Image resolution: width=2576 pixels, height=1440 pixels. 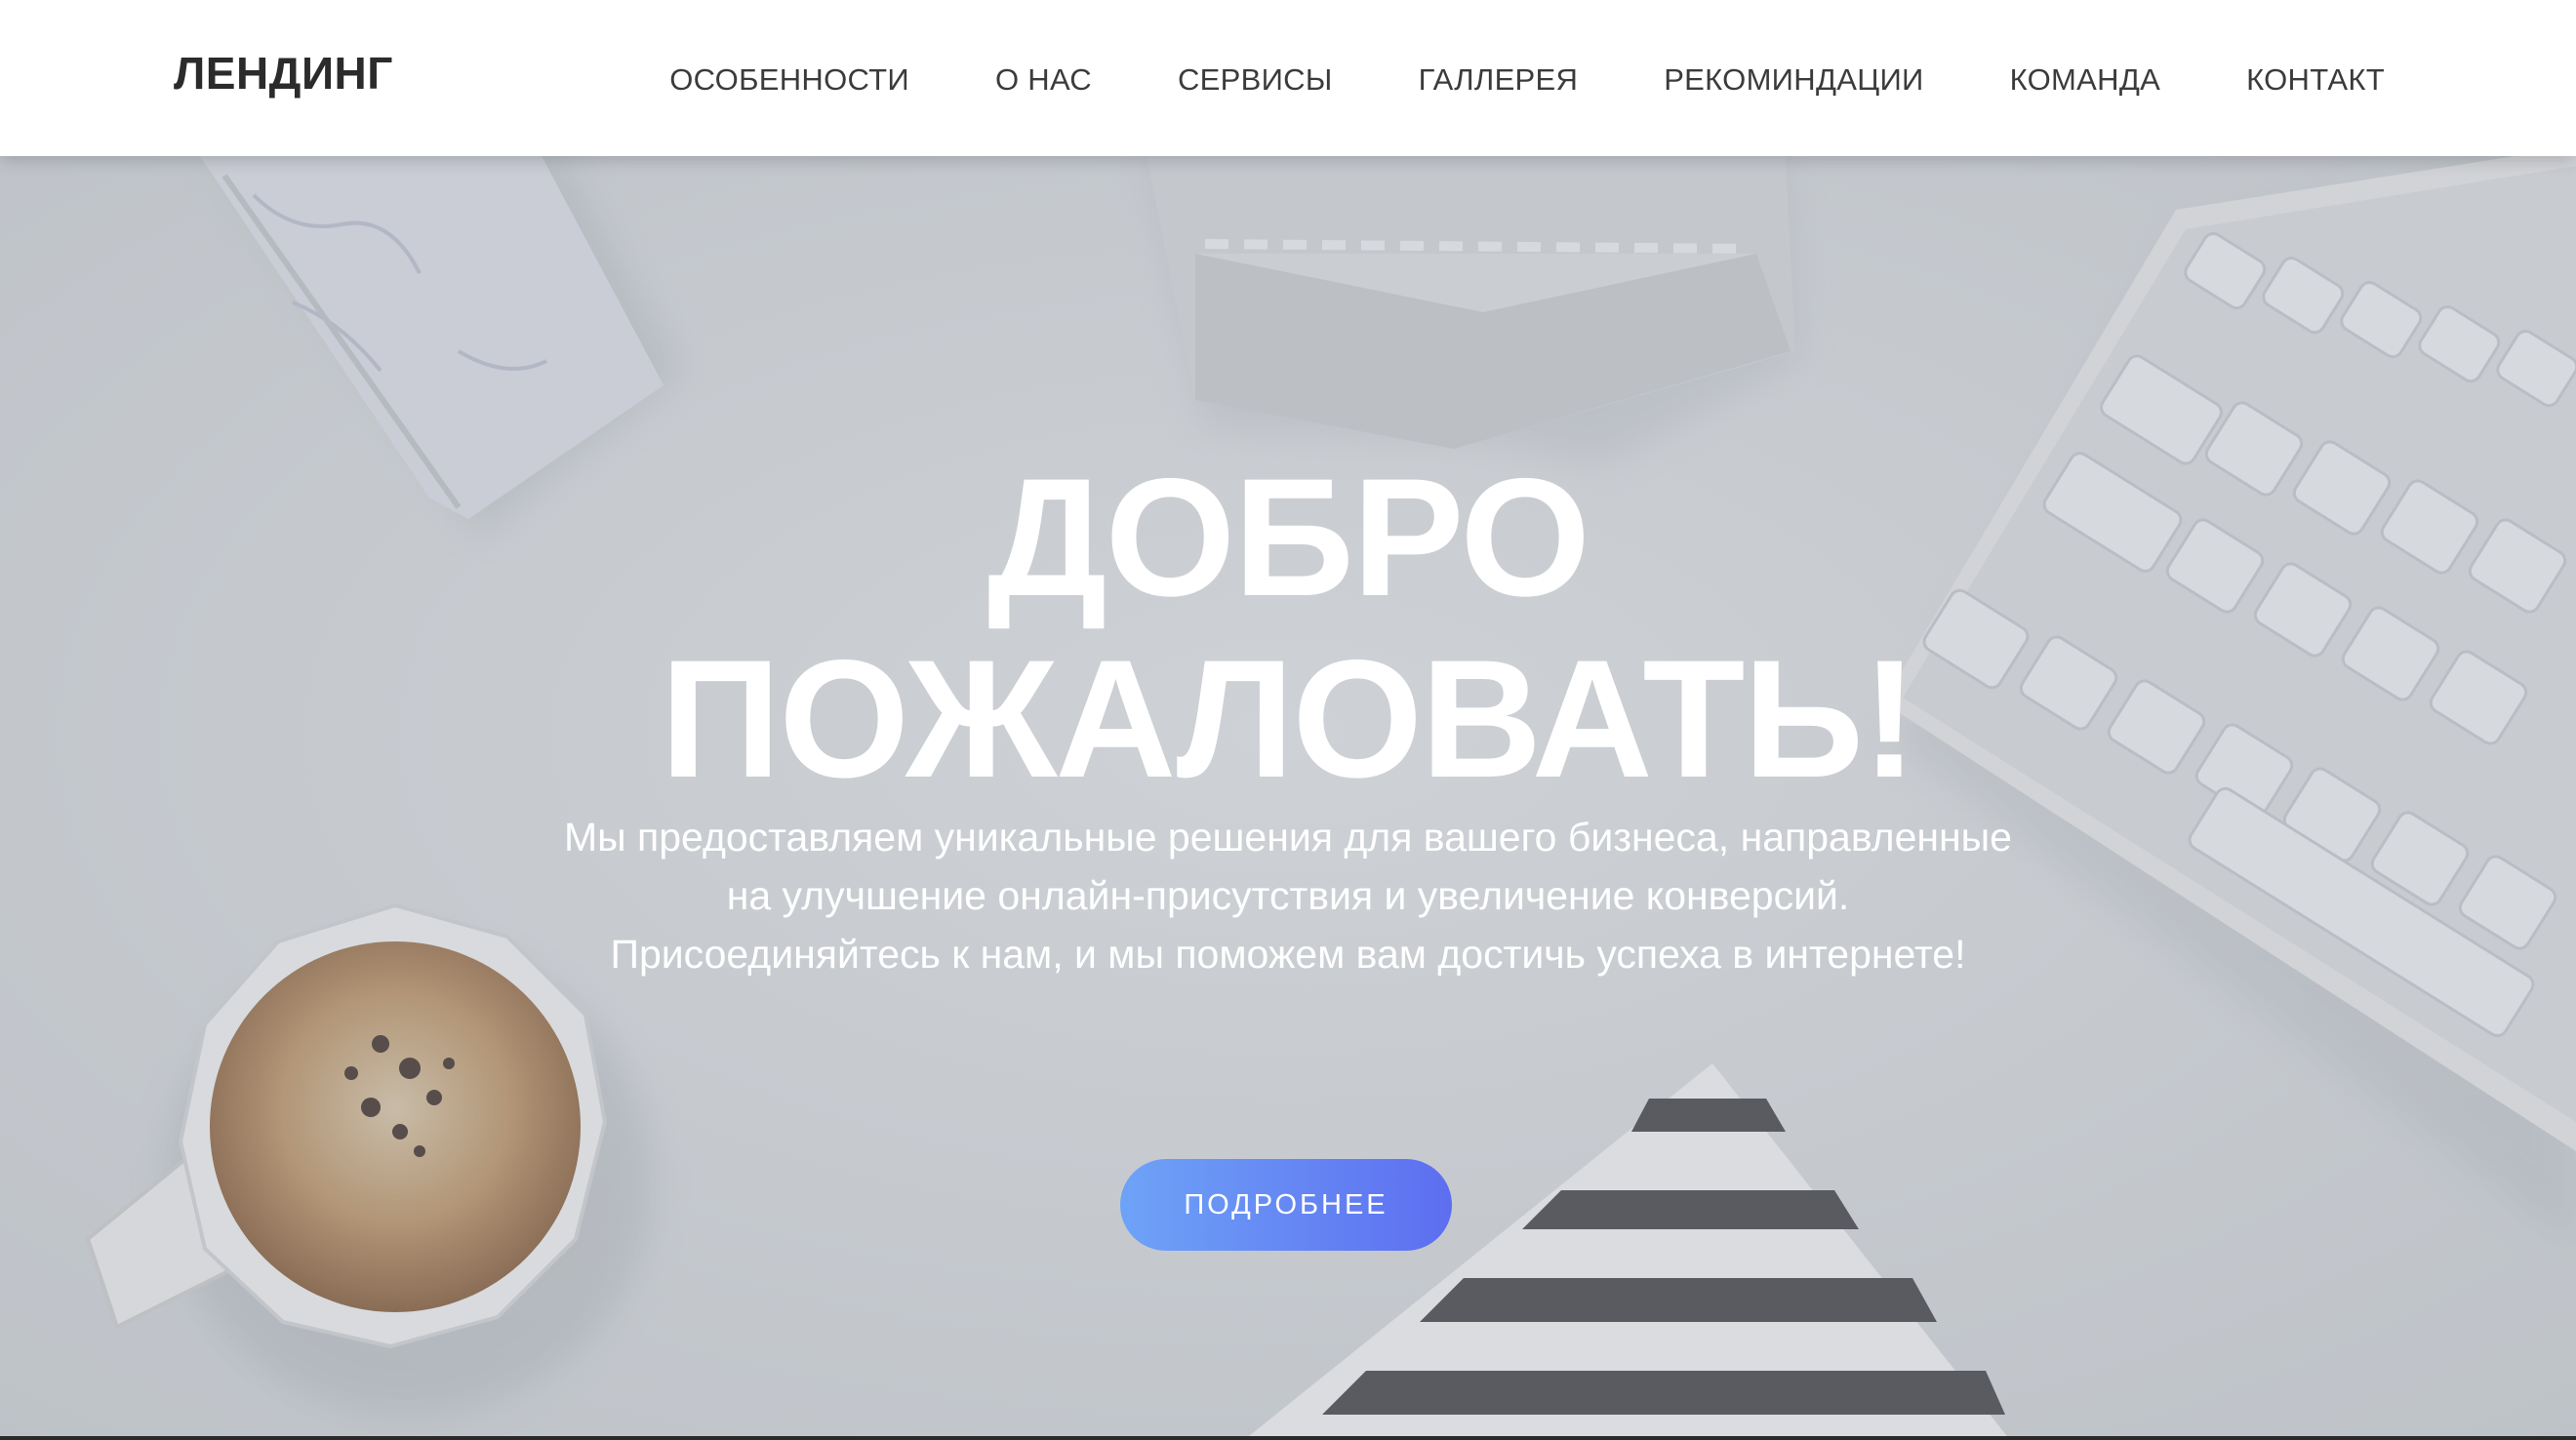 What do you see at coordinates (2315, 80) in the screenshot?
I see `nav-link-contact: КОНТАКТ` at bounding box center [2315, 80].